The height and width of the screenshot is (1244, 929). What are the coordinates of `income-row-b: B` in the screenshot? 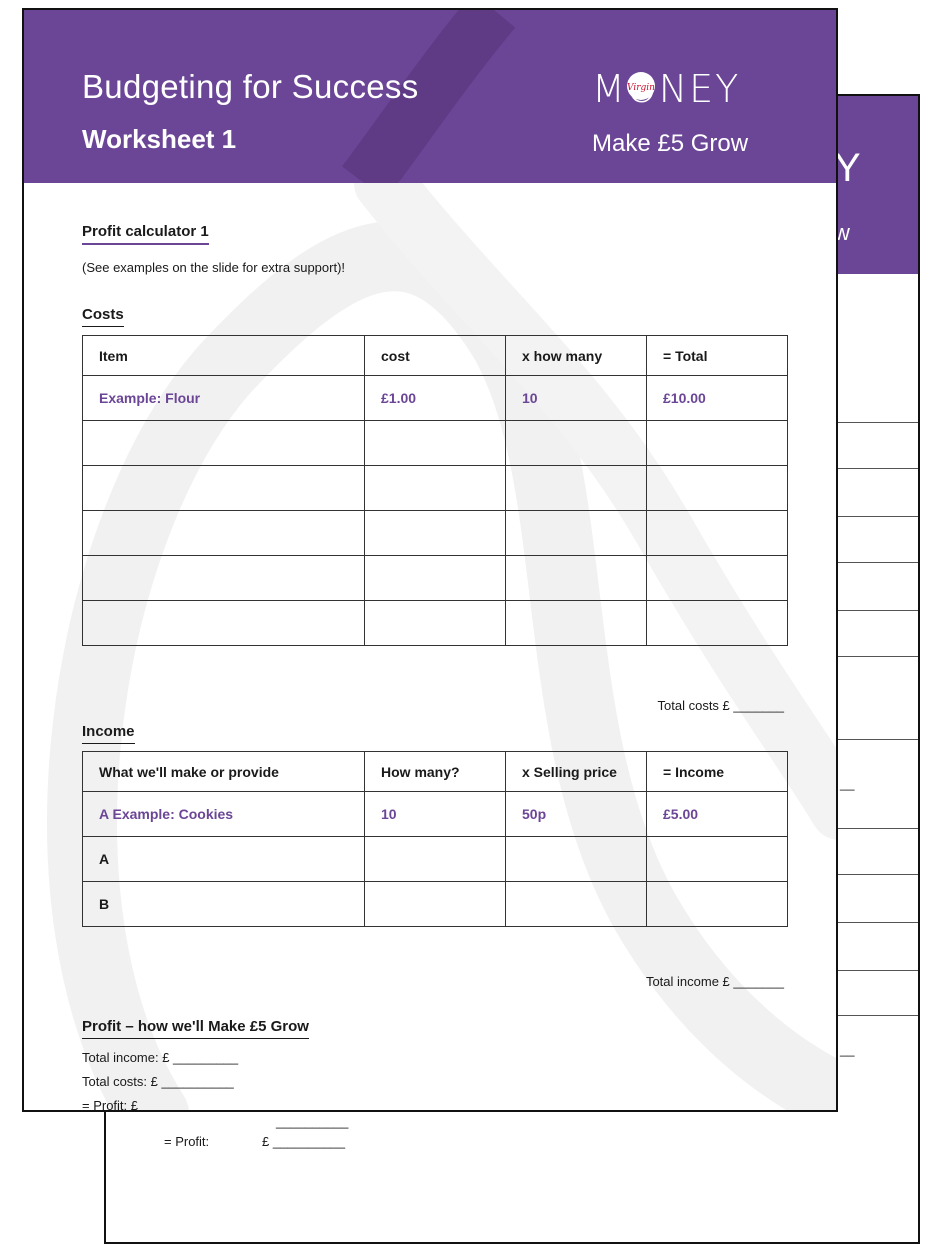 It's located at (435, 904).